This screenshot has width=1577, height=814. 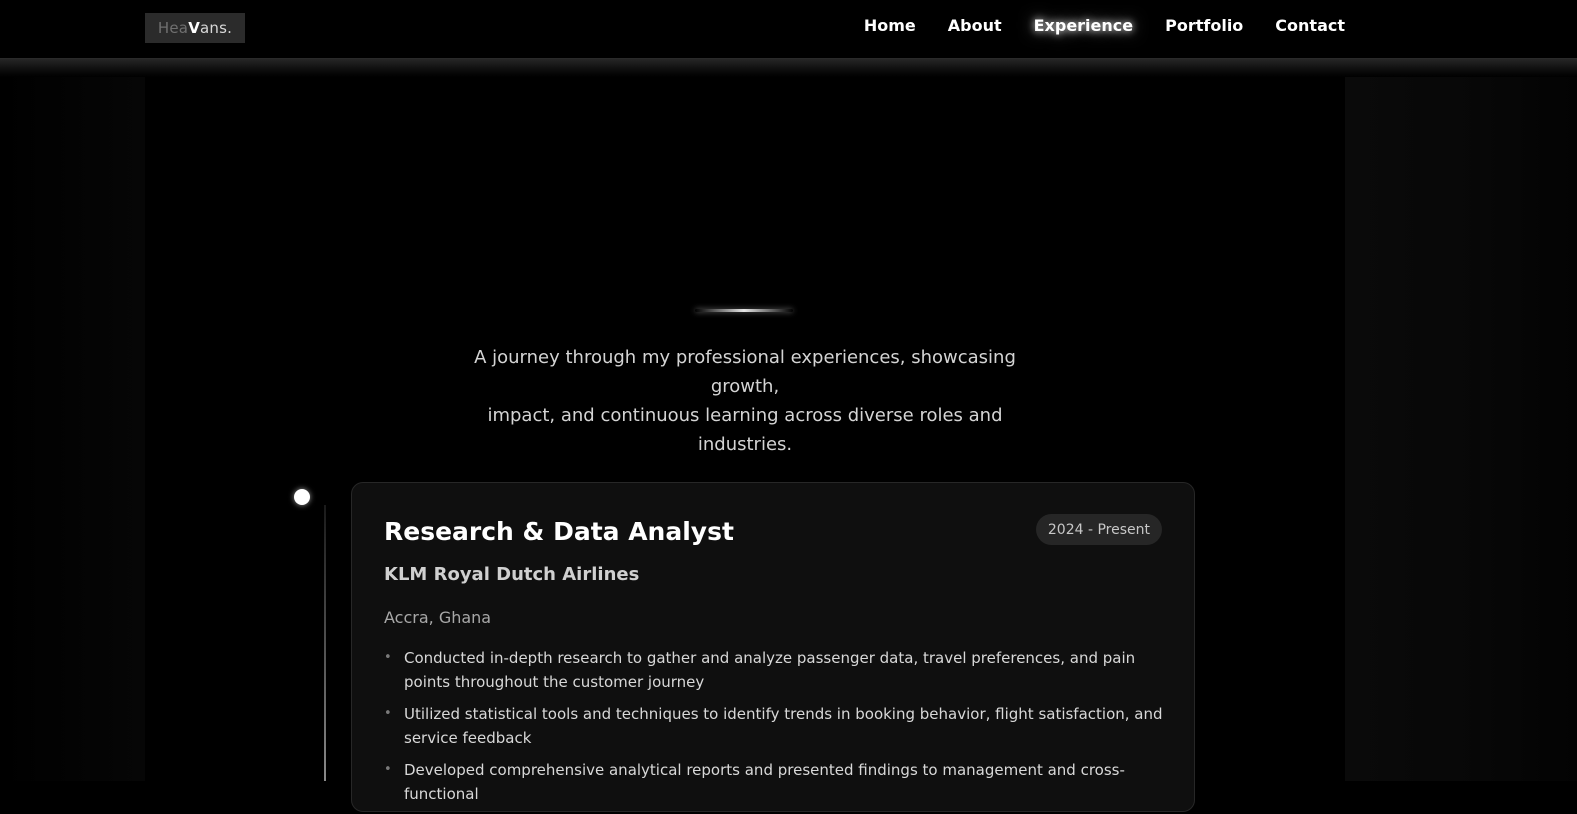 What do you see at coordinates (1084, 25) in the screenshot?
I see `nav-link-experience: Experience` at bounding box center [1084, 25].